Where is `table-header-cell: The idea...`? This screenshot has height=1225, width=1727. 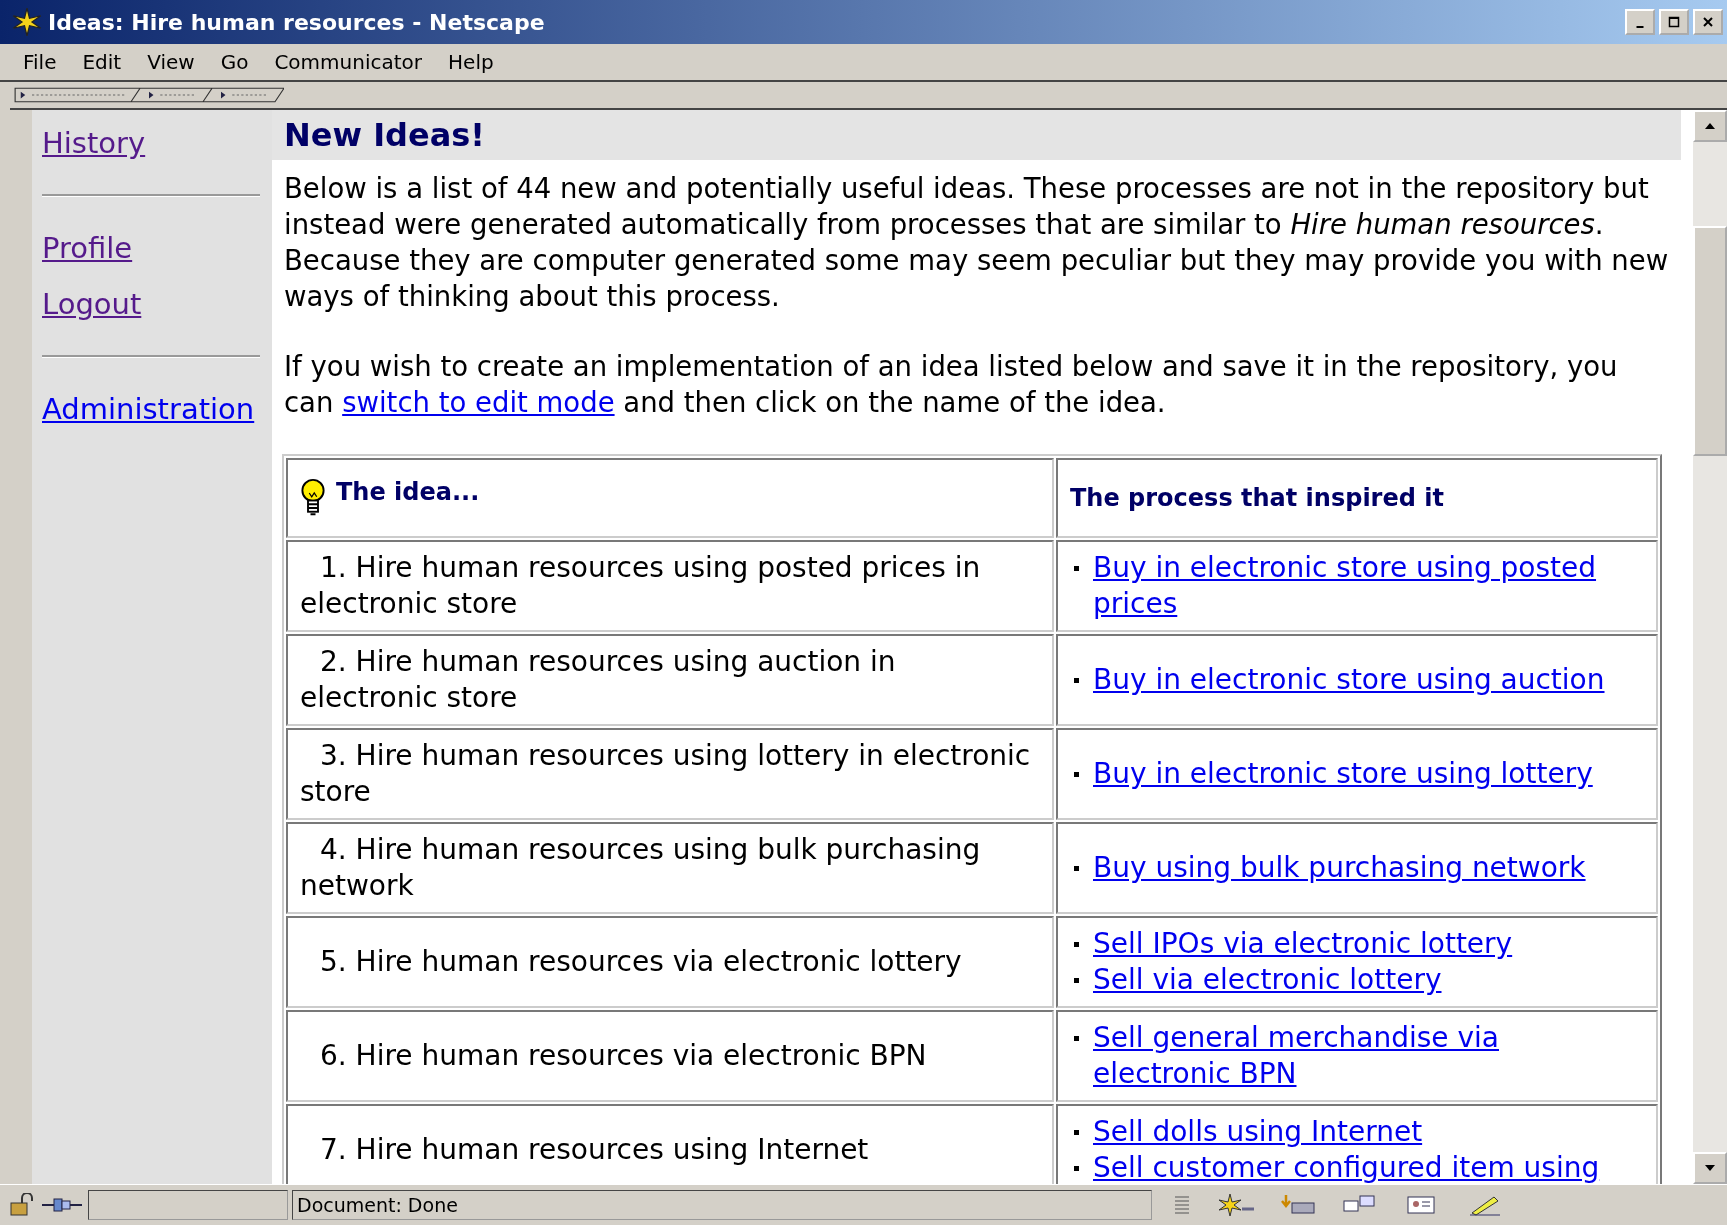 table-header-cell: The idea... is located at coordinates (670, 498).